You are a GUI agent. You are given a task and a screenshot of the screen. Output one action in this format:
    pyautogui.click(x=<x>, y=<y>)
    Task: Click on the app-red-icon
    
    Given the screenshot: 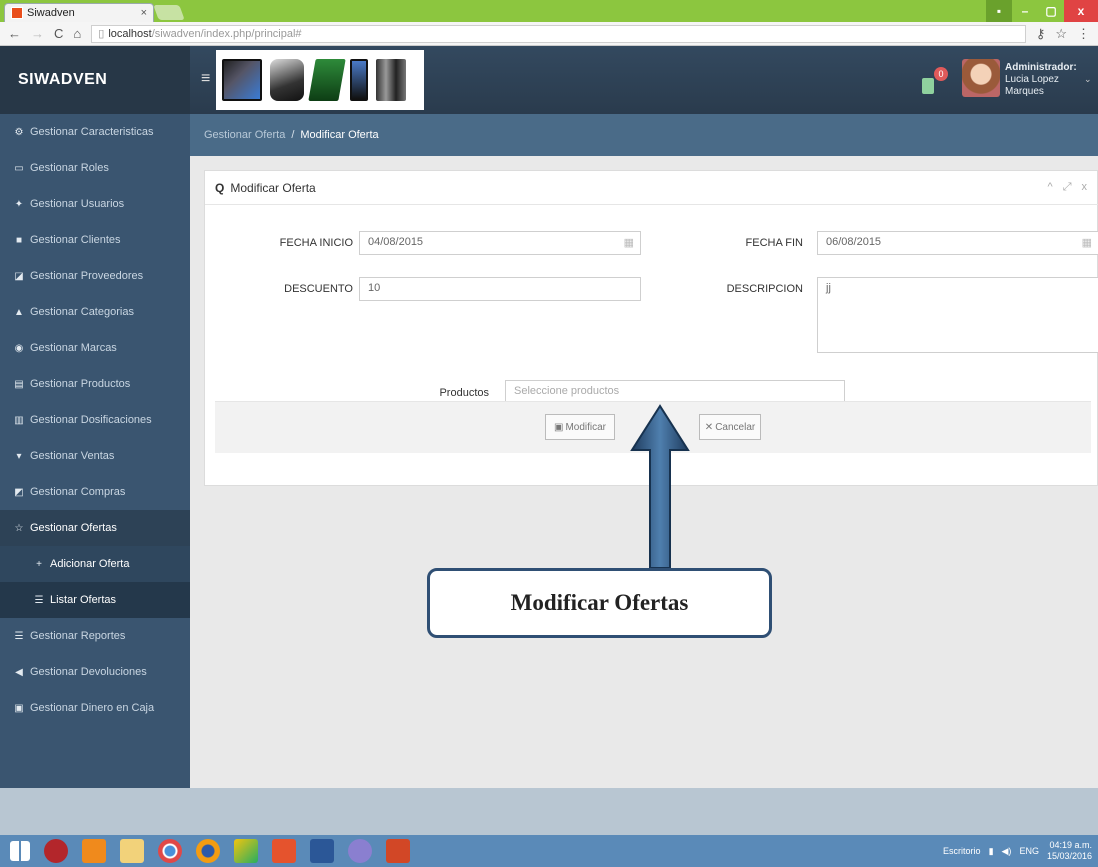 What is the action you would take?
    pyautogui.click(x=56, y=851)
    